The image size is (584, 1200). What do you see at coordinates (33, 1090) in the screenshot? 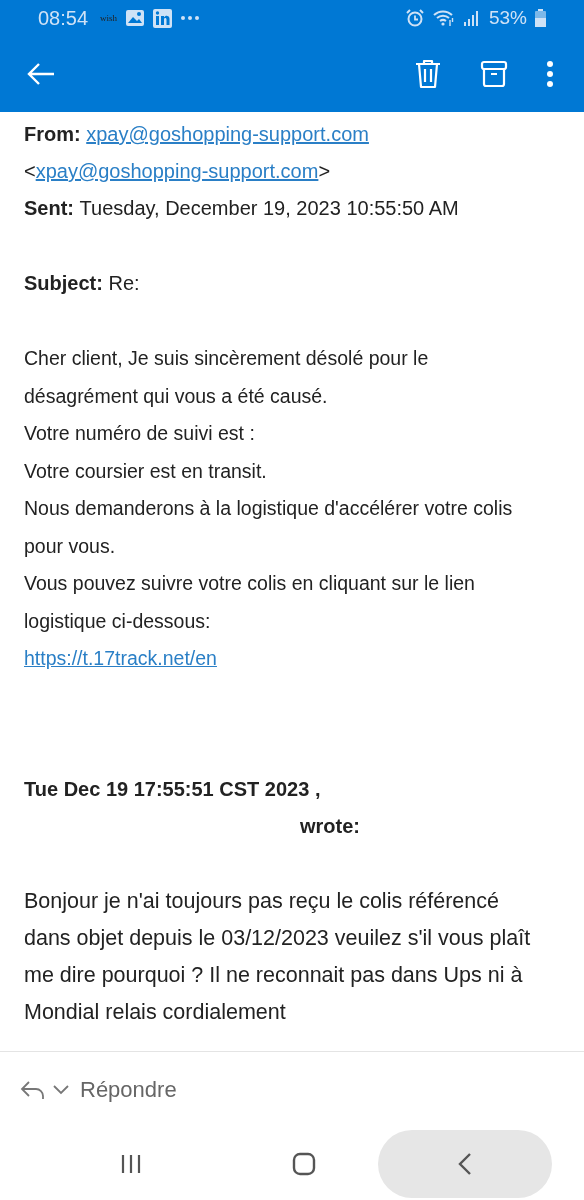
I see `reply-icon` at bounding box center [33, 1090].